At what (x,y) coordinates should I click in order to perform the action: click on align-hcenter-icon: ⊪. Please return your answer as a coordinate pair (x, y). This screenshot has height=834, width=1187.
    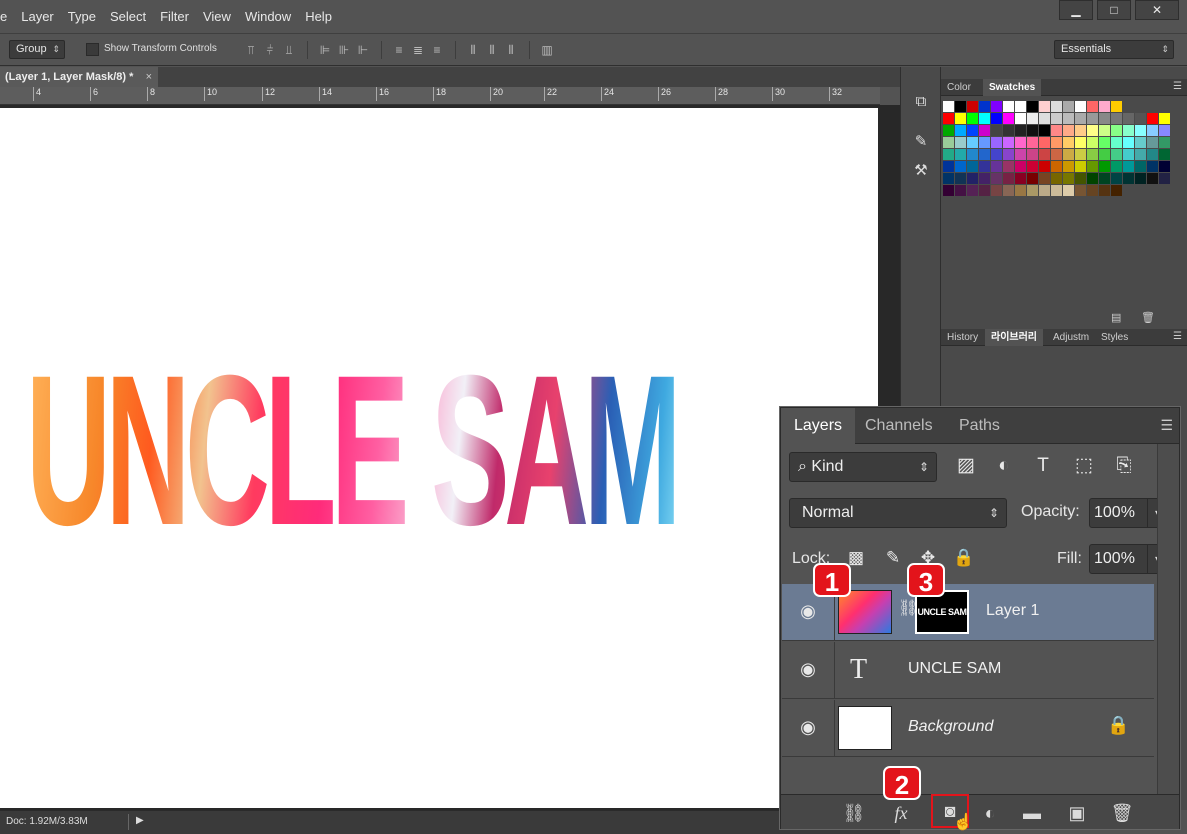
    Looking at the image, I should click on (344, 50).